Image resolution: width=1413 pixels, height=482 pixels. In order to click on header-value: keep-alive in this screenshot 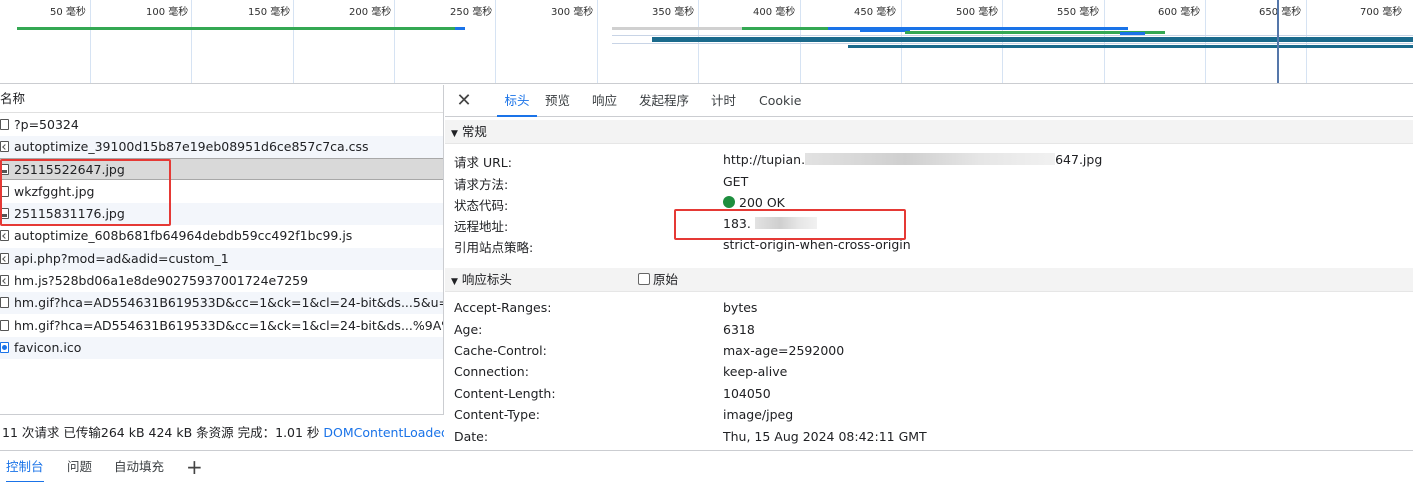, I will do `click(755, 371)`.